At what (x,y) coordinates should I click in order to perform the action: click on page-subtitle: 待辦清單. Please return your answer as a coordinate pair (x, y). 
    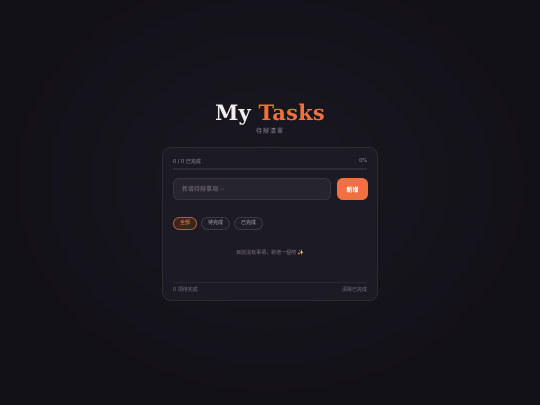
    Looking at the image, I should click on (269, 131).